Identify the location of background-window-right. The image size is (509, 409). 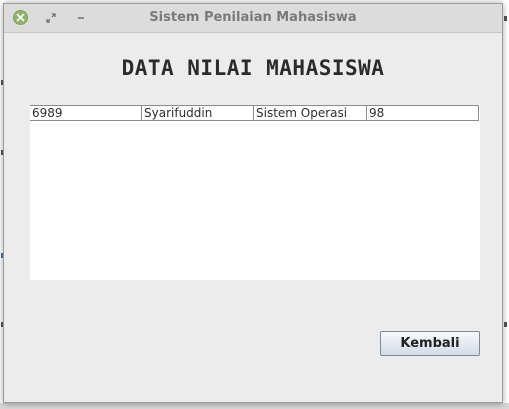
(505, 204).